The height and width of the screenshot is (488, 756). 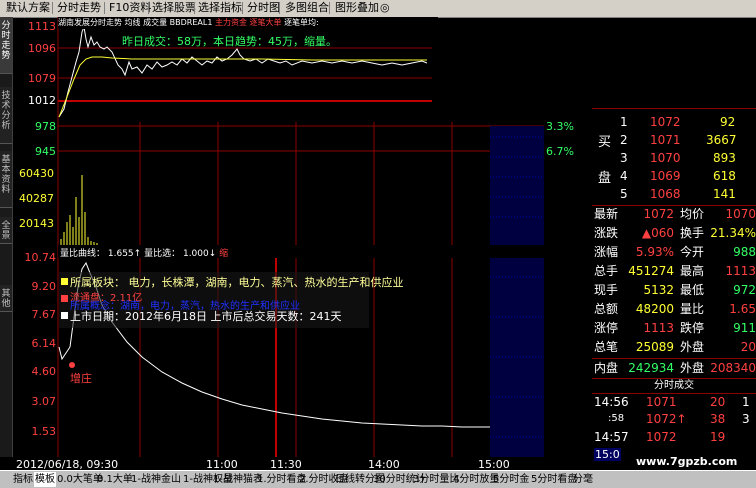 I want to click on quote-value: 5132, so click(x=658, y=290).